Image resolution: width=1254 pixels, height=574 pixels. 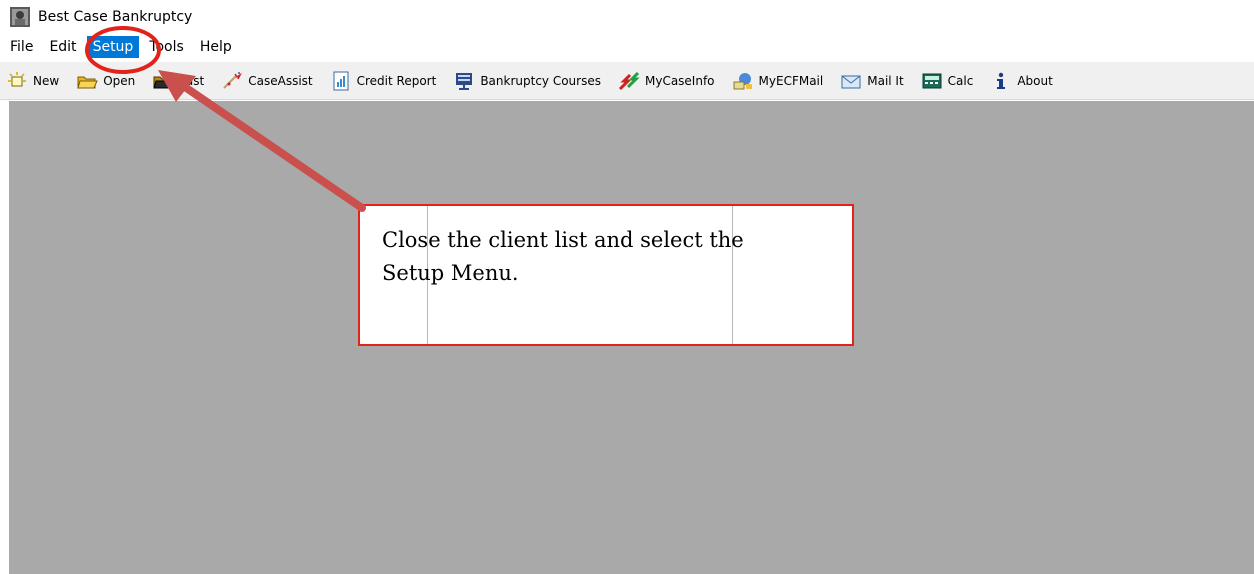 I want to click on bankruptcy-courses-label: Bankruptcy Courses, so click(x=540, y=80).